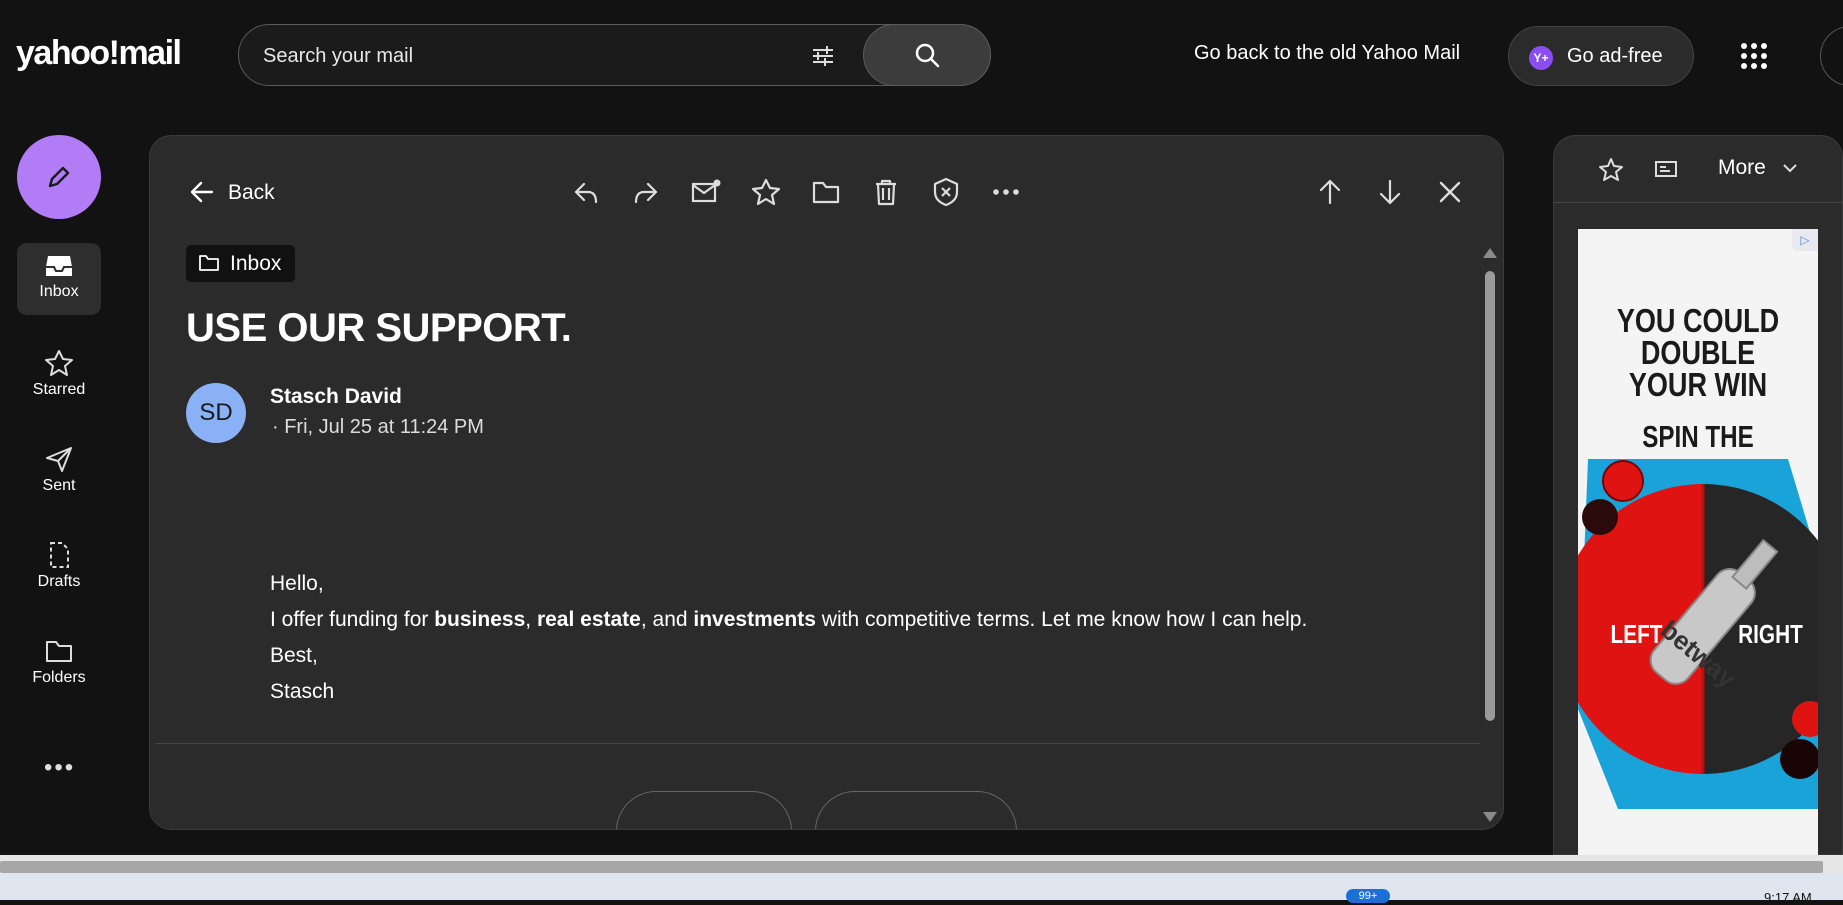  I want to click on trash-icon, so click(886, 192).